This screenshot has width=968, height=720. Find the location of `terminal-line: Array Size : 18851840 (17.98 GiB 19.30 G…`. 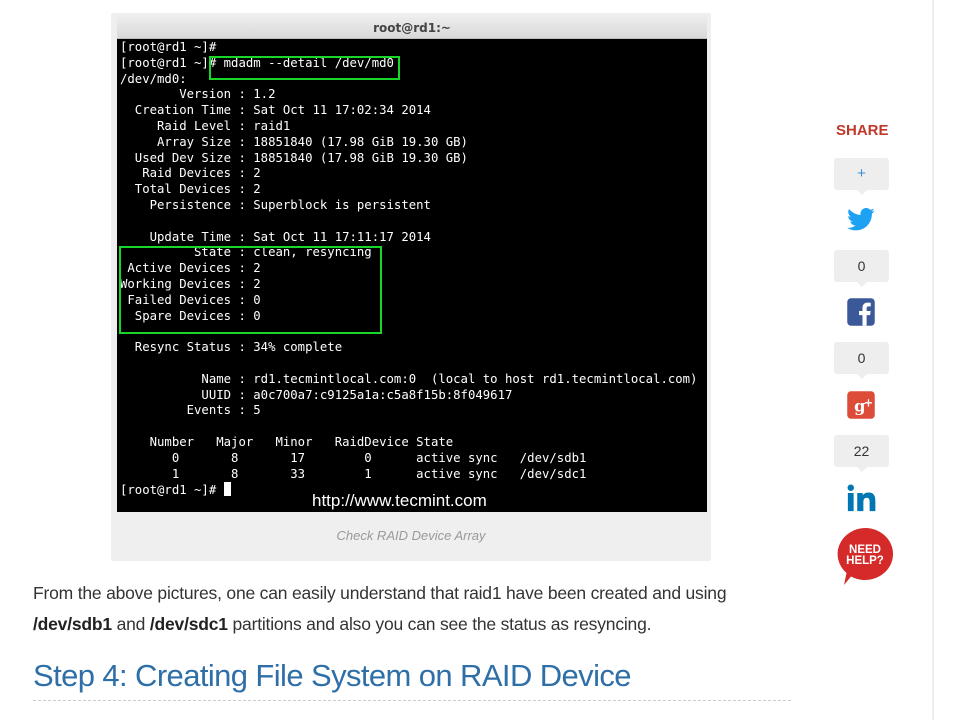

terminal-line: Array Size : 18851840 (17.98 GiB 19.30 G… is located at coordinates (294, 141).